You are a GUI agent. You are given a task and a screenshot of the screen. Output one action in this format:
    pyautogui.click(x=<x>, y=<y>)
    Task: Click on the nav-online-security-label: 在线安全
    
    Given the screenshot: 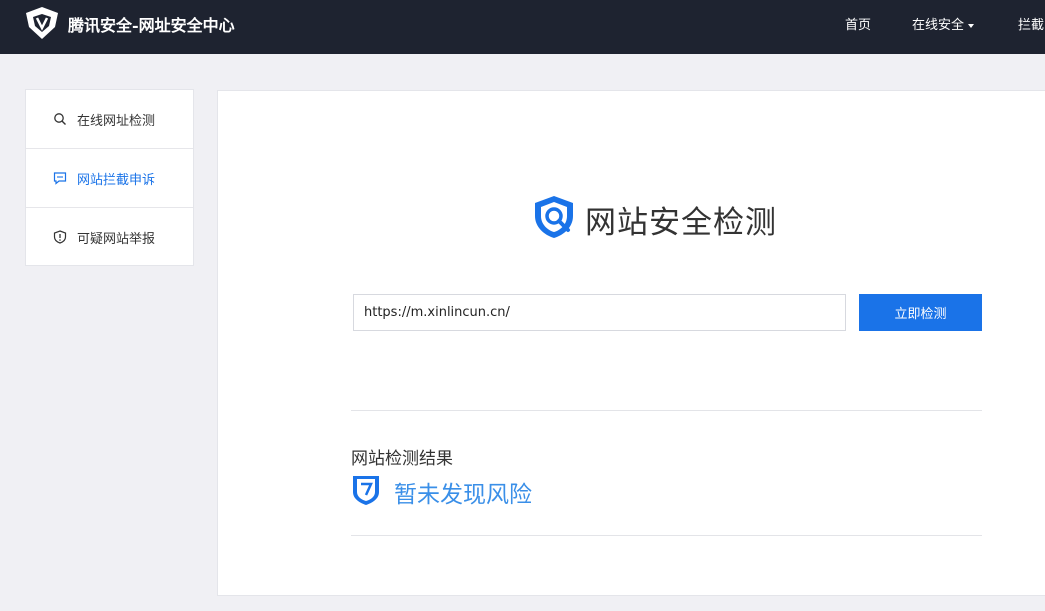 What is the action you would take?
    pyautogui.click(x=938, y=25)
    